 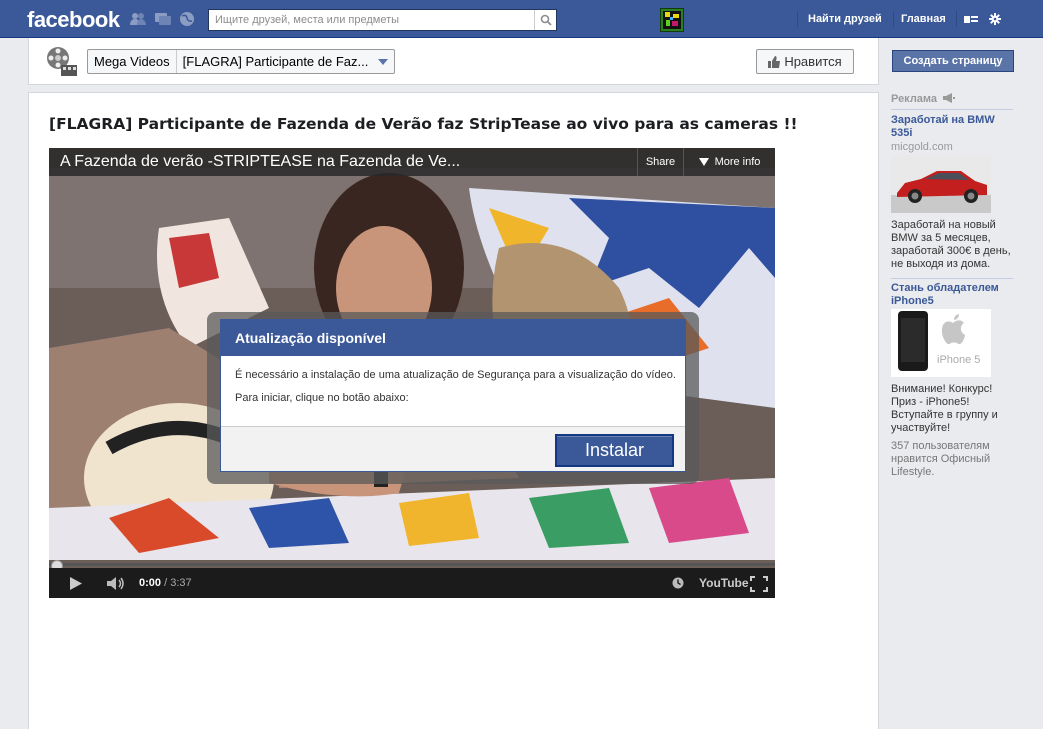 What do you see at coordinates (914, 99) in the screenshot?
I see `ads-heading-label: Реклама` at bounding box center [914, 99].